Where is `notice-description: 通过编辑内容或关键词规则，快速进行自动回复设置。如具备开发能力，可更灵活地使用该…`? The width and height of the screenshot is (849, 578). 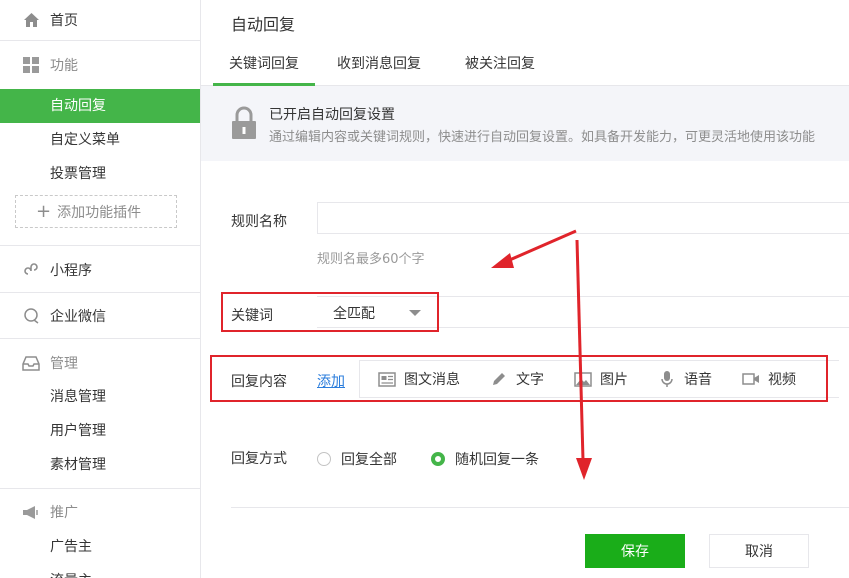 notice-description: 通过编辑内容或关键词规则，快速进行自动回复设置。如具备开发能力，可更灵活地使用该… is located at coordinates (542, 137).